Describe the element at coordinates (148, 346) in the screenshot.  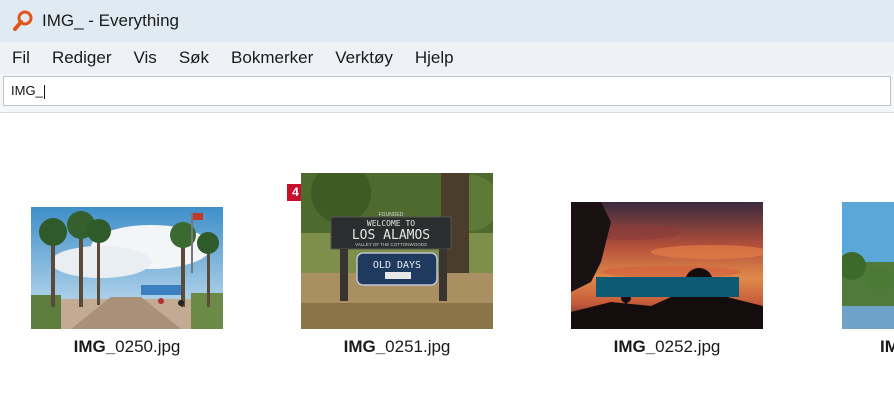
I see `file-name-rest: 0250.jpg` at that location.